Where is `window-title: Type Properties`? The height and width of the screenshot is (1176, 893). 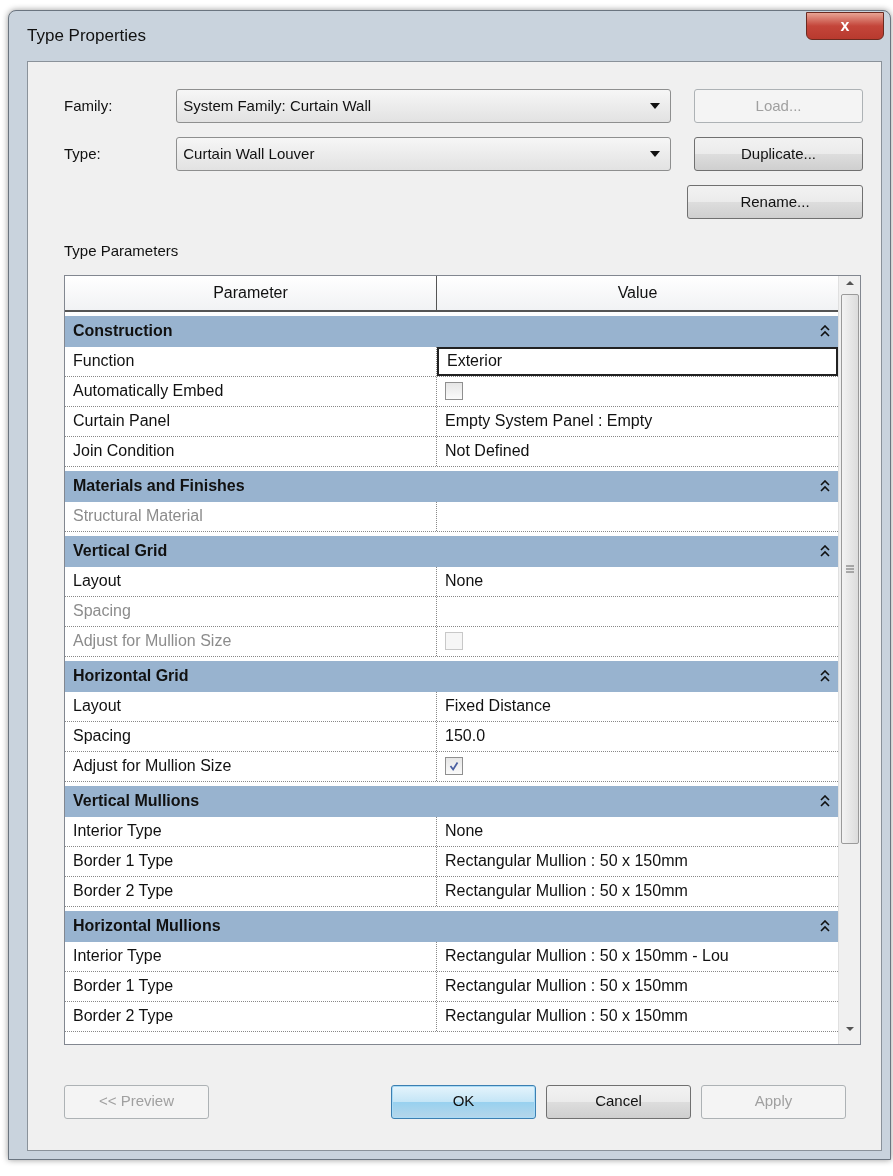 window-title: Type Properties is located at coordinates (87, 36).